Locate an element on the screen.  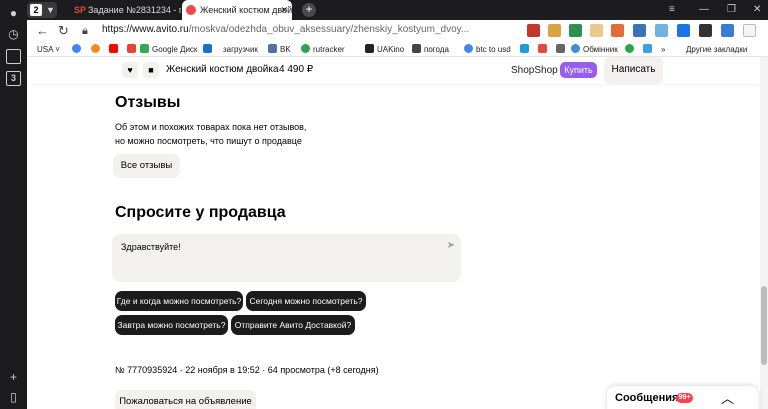
scrollbar is located at coordinates (764, 233).